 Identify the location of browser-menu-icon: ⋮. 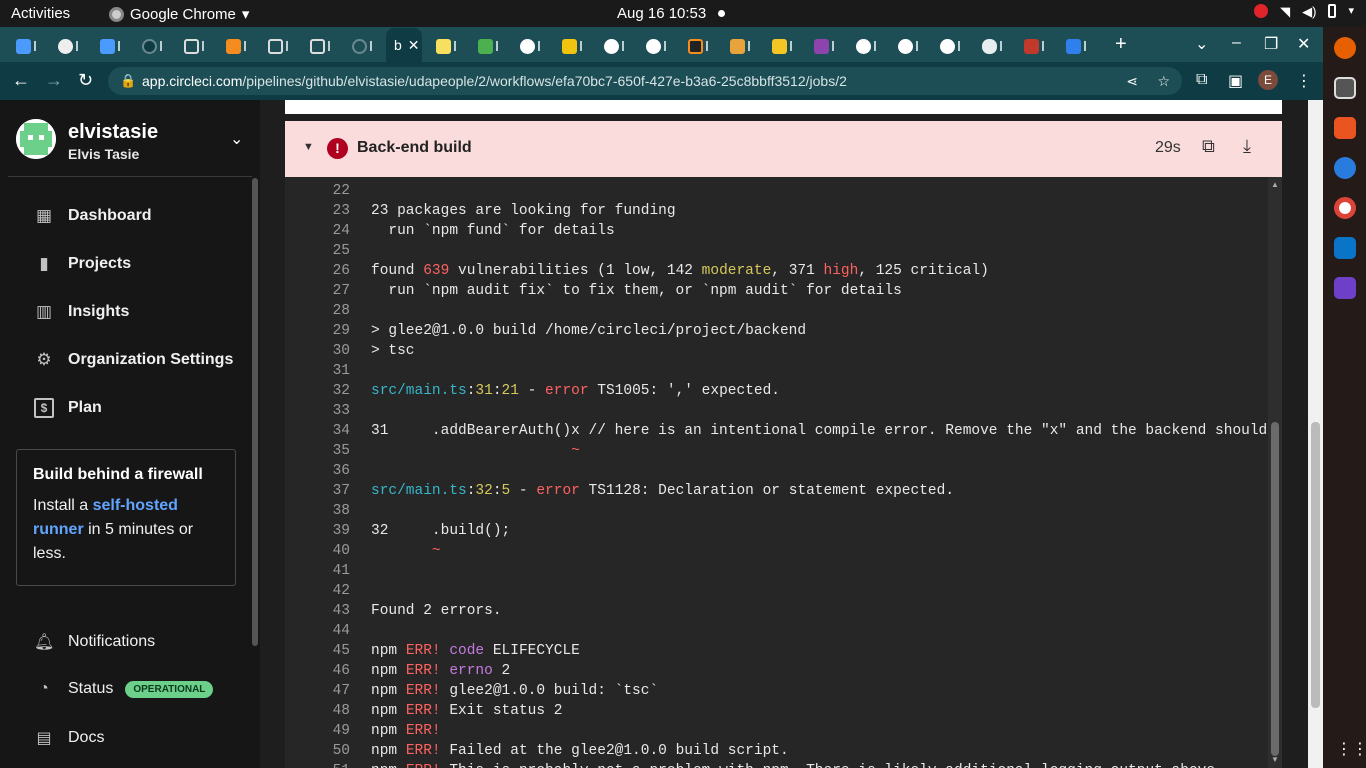
(1304, 81).